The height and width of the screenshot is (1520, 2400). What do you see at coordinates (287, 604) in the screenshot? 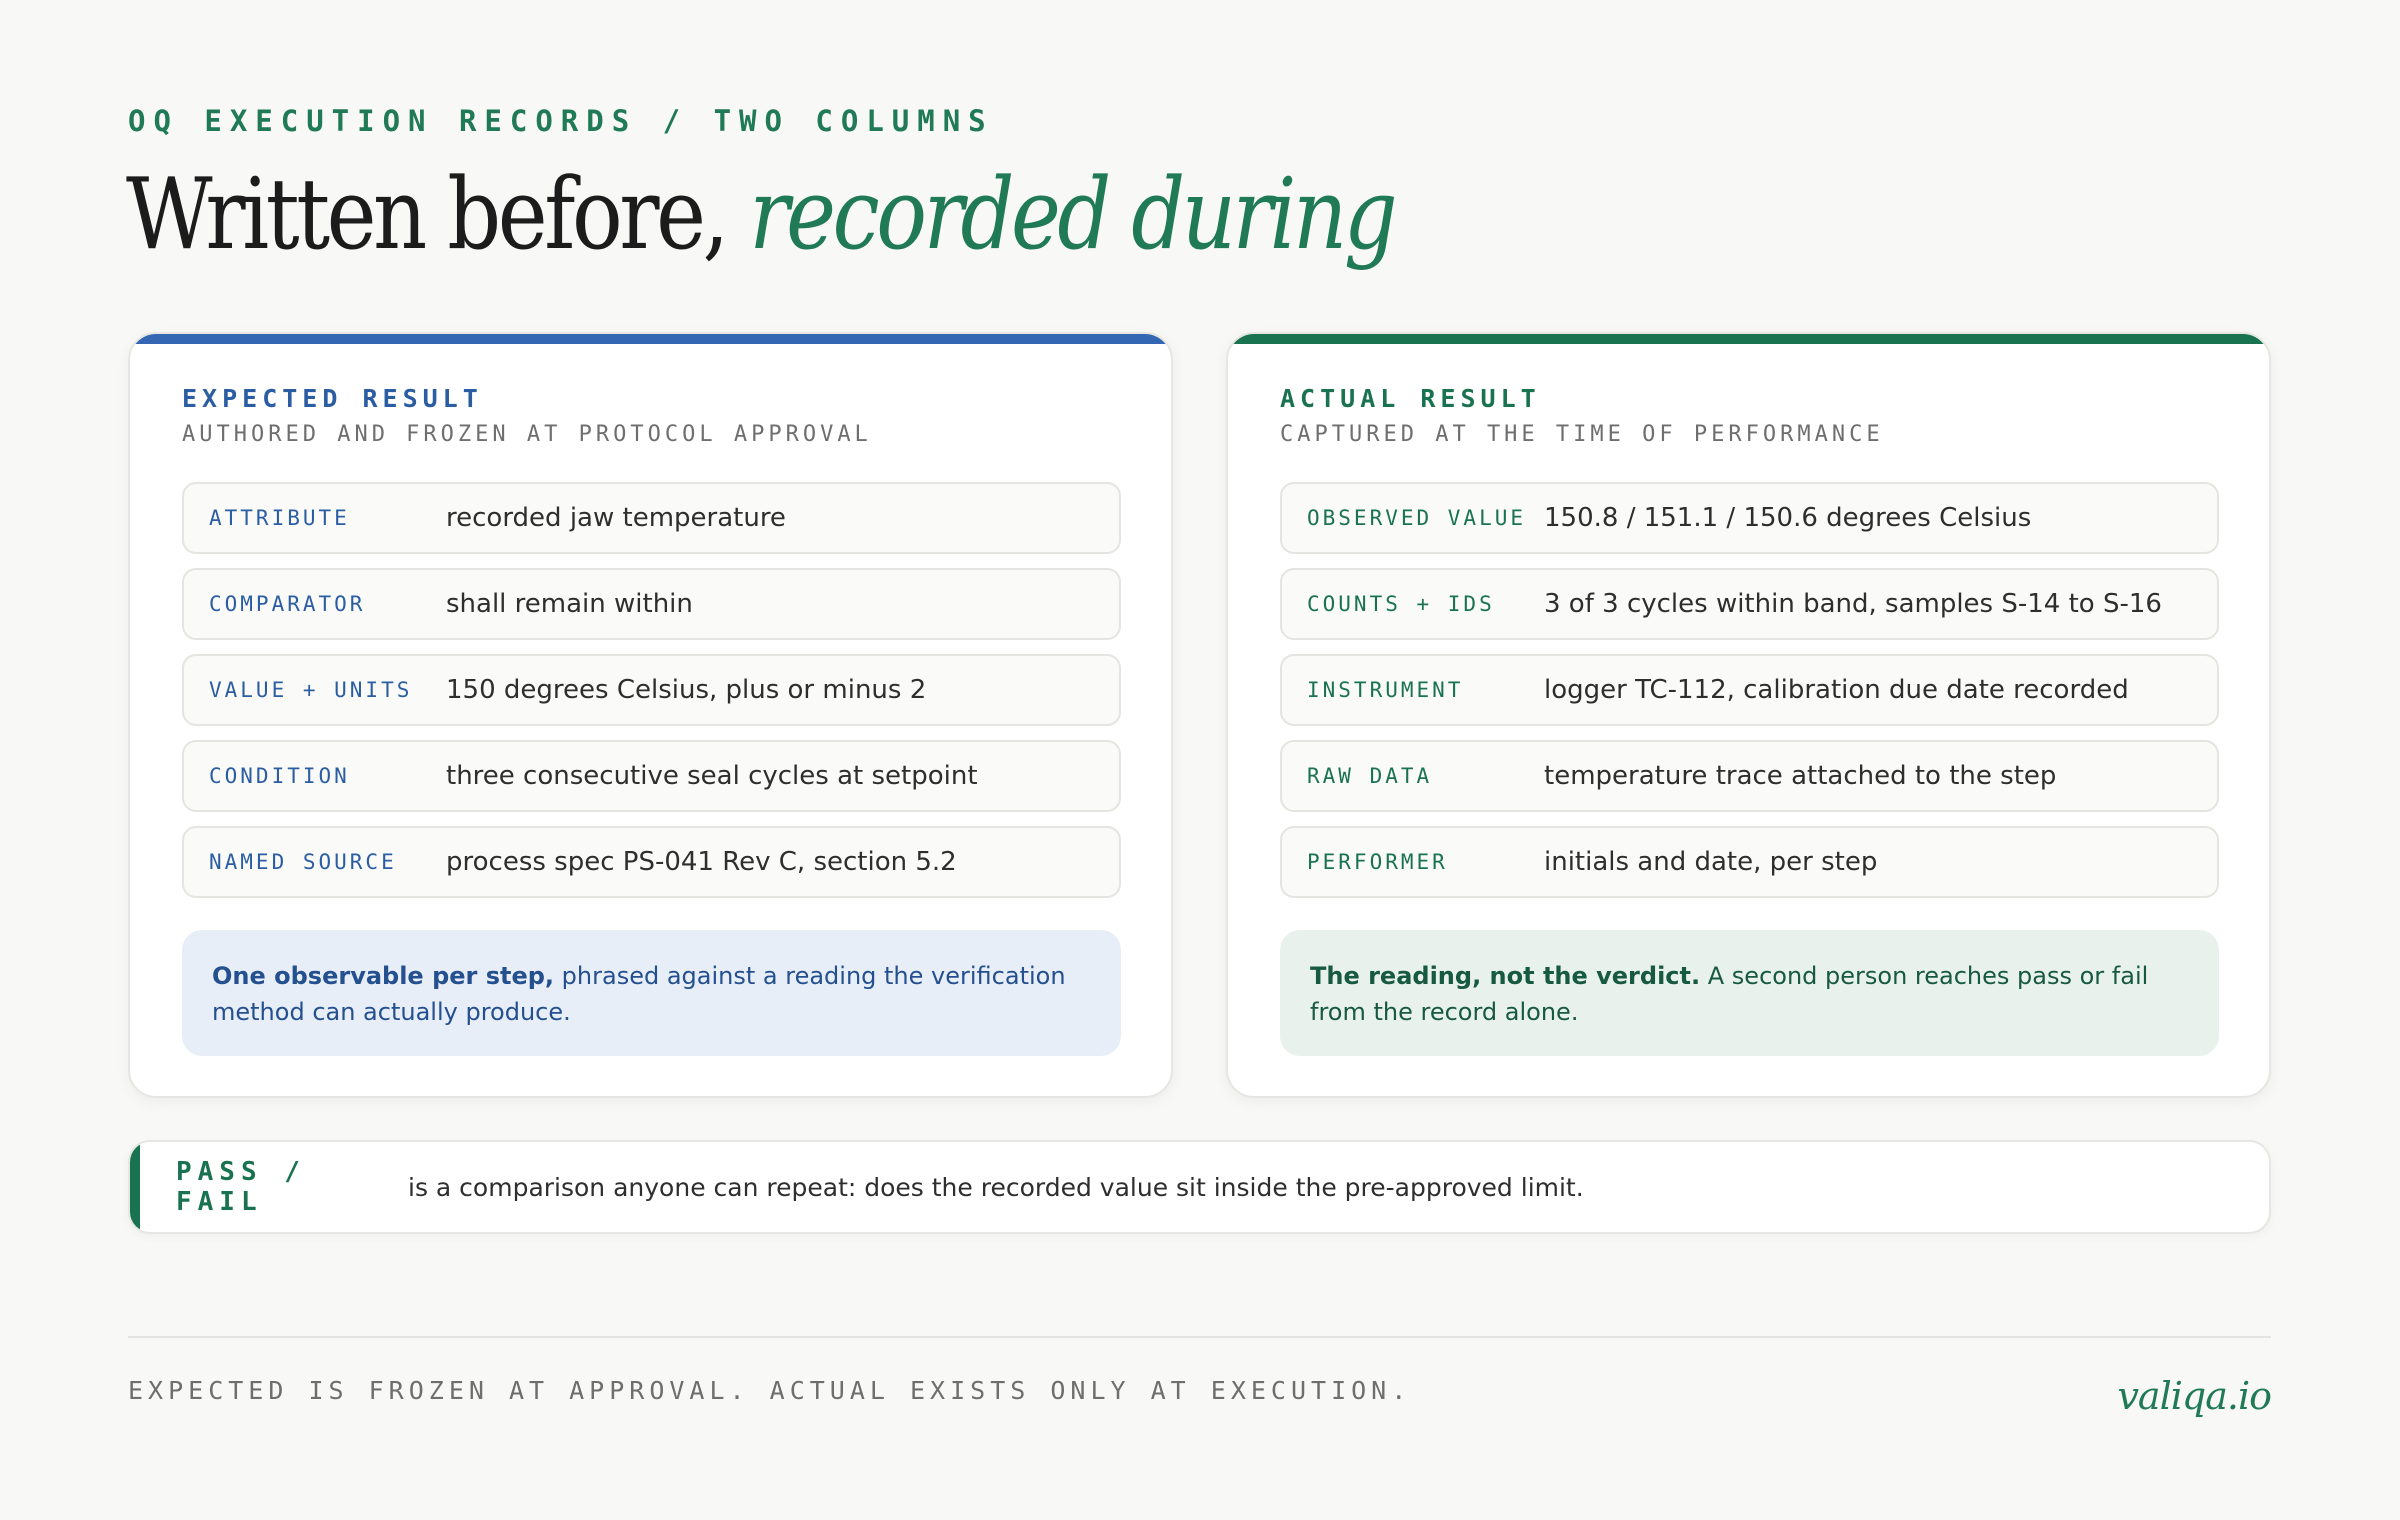
I see `row-key: COMPARATOR` at bounding box center [287, 604].